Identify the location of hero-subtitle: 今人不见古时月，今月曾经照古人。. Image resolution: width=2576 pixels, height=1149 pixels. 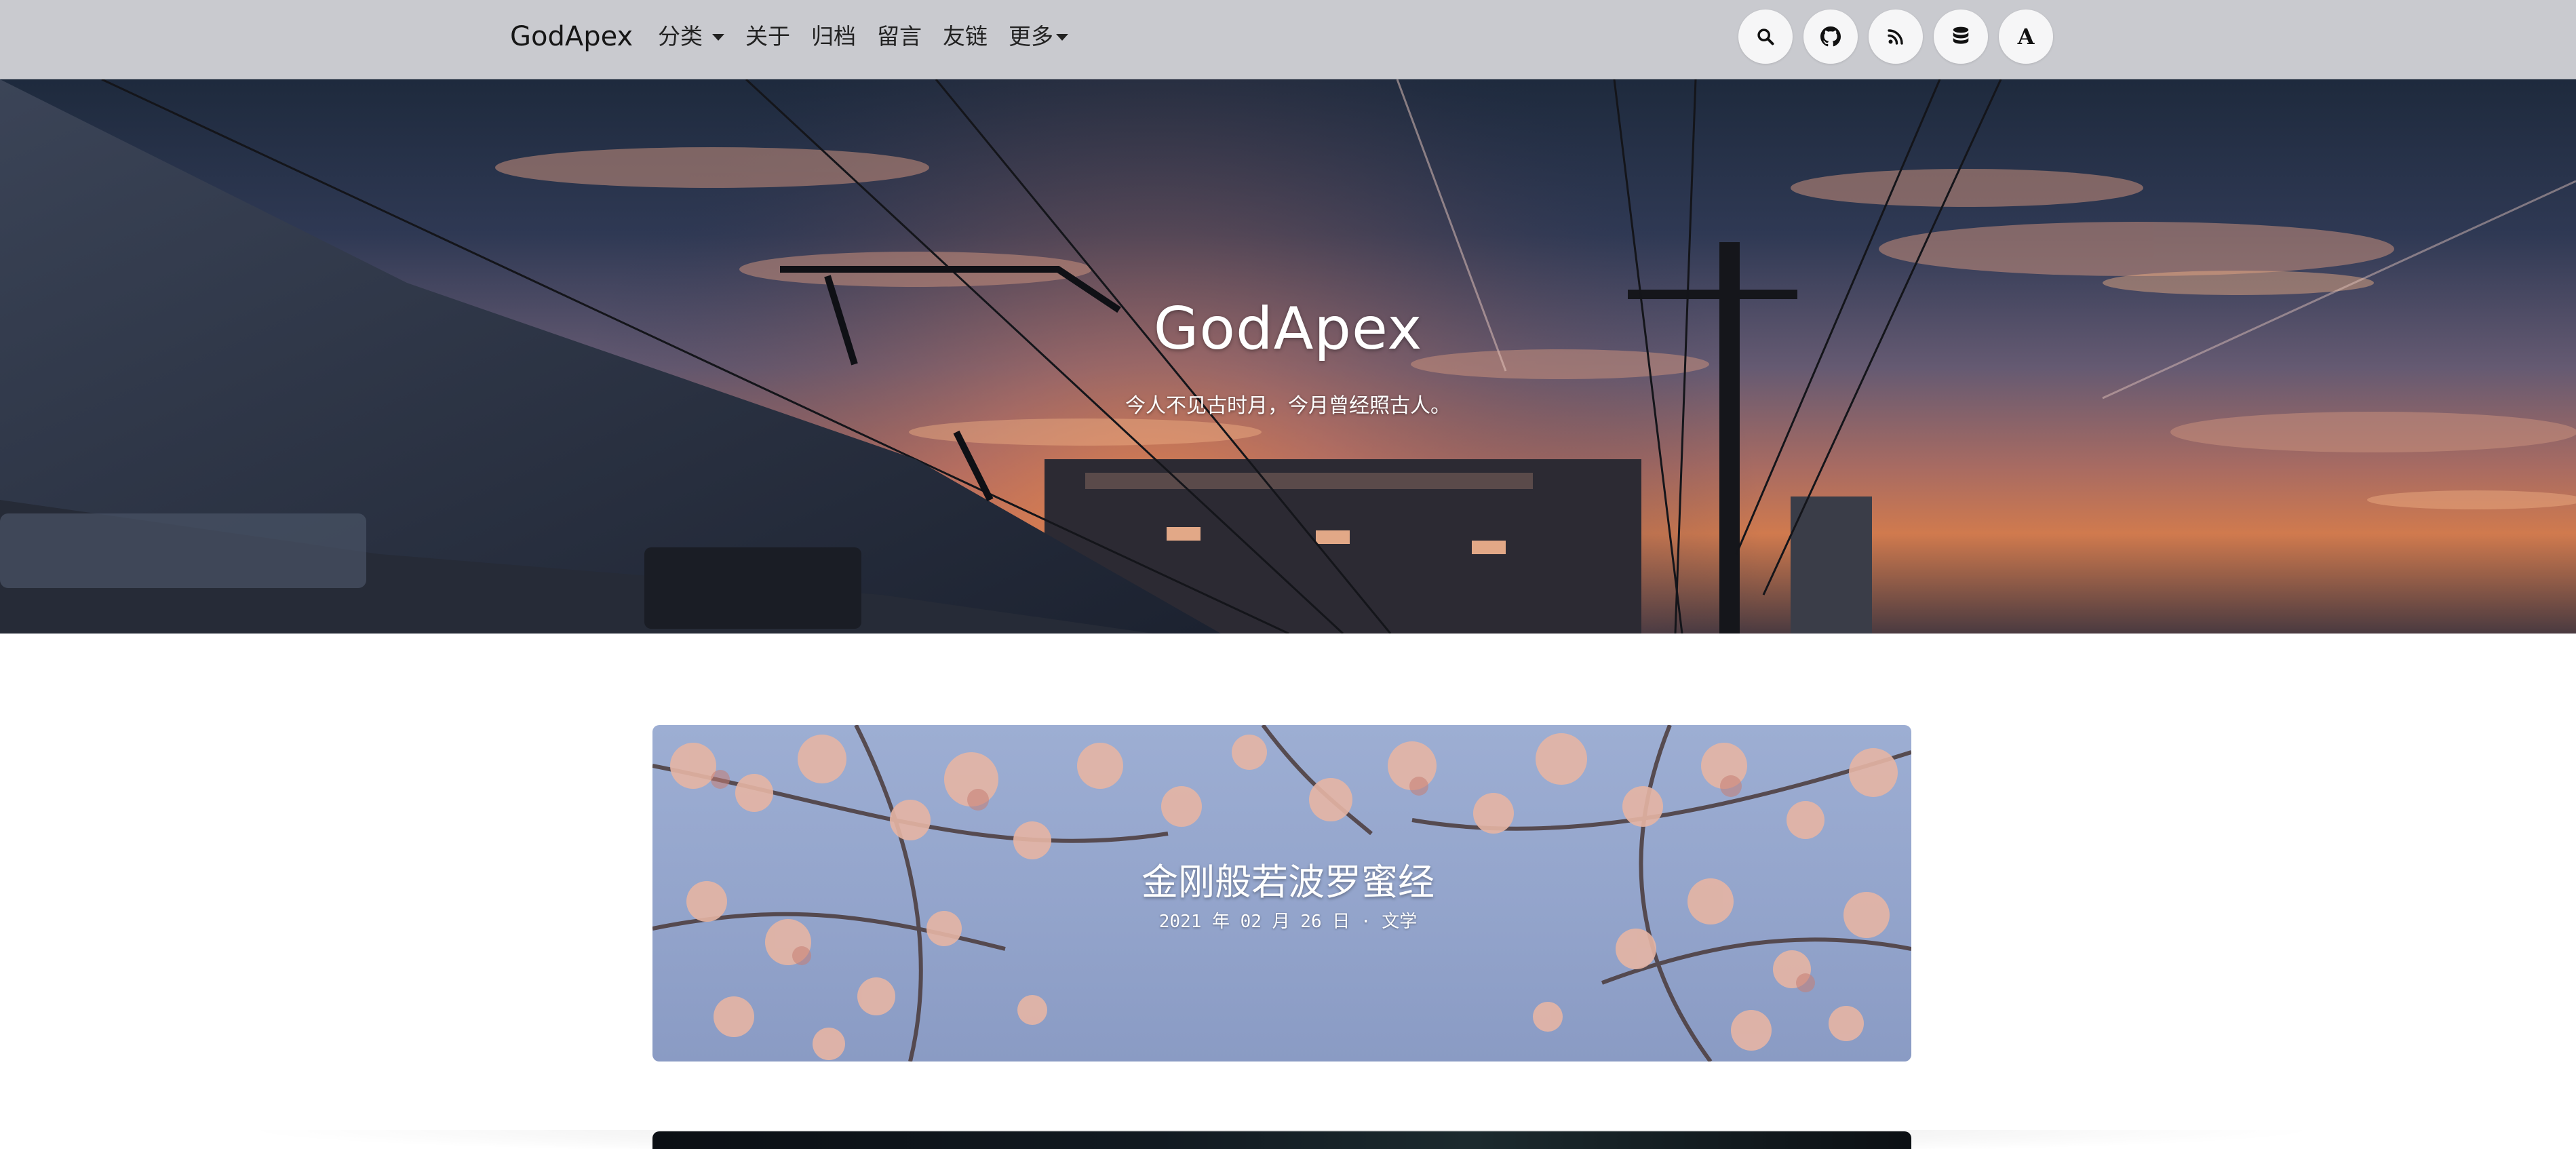
(1288, 406).